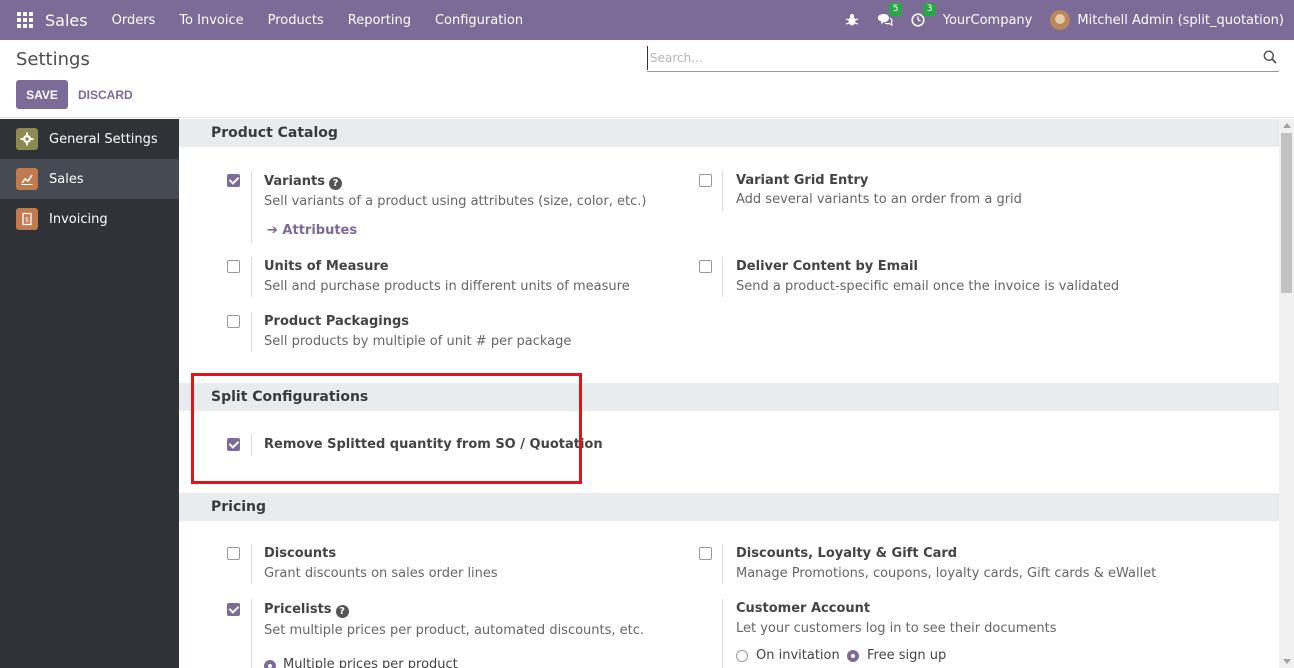 The height and width of the screenshot is (668, 1294). I want to click on packagings-checkbox, so click(233, 321).